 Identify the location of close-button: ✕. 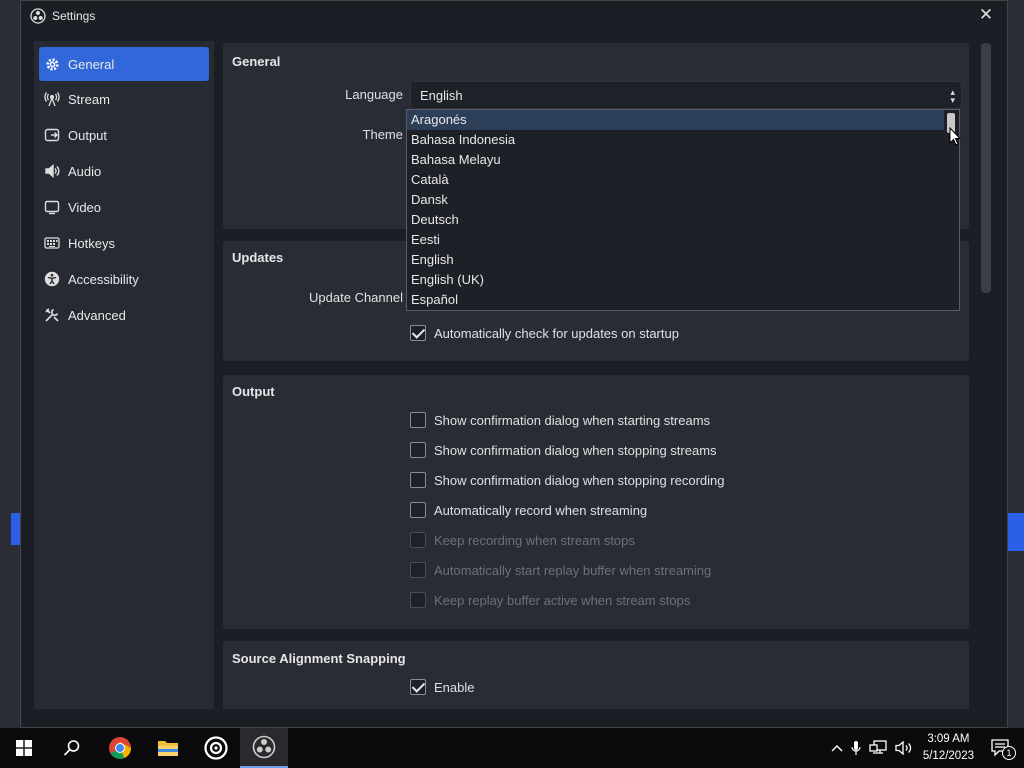
(986, 15).